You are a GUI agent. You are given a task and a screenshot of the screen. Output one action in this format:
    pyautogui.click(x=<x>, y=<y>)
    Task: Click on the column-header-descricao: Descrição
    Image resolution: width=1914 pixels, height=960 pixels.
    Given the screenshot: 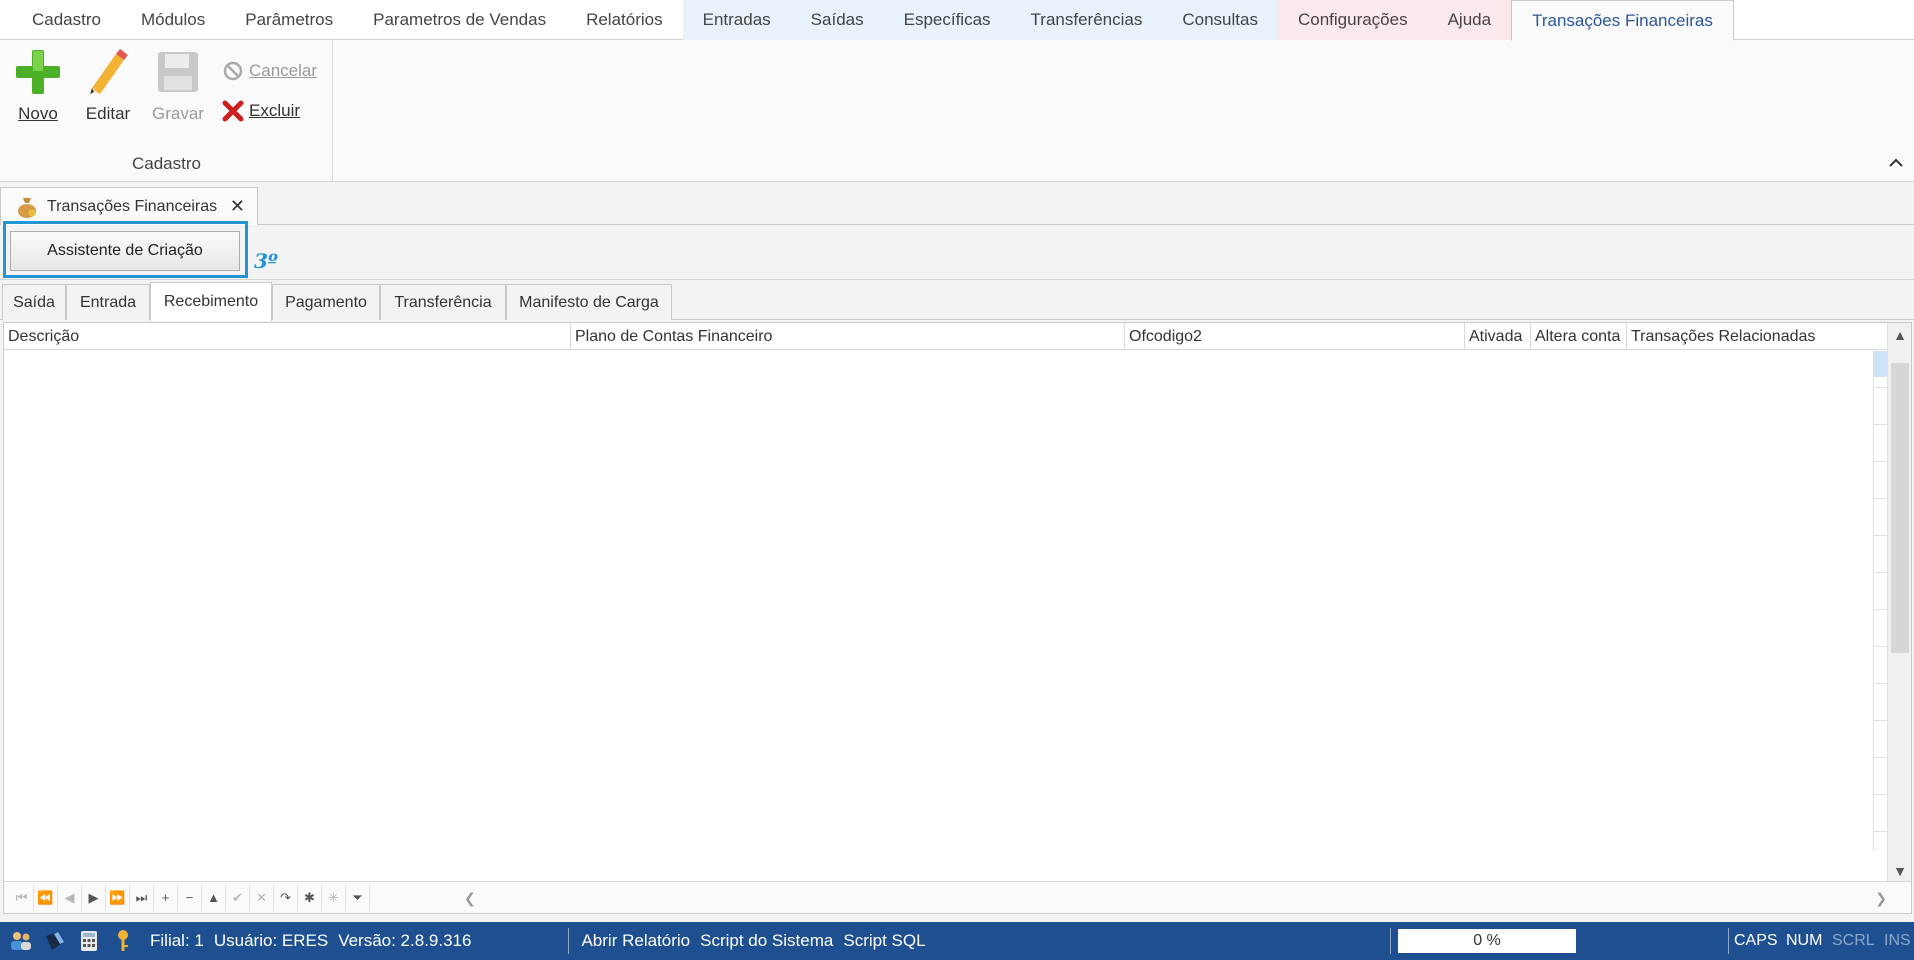 What is the action you would take?
    pyautogui.click(x=287, y=336)
    